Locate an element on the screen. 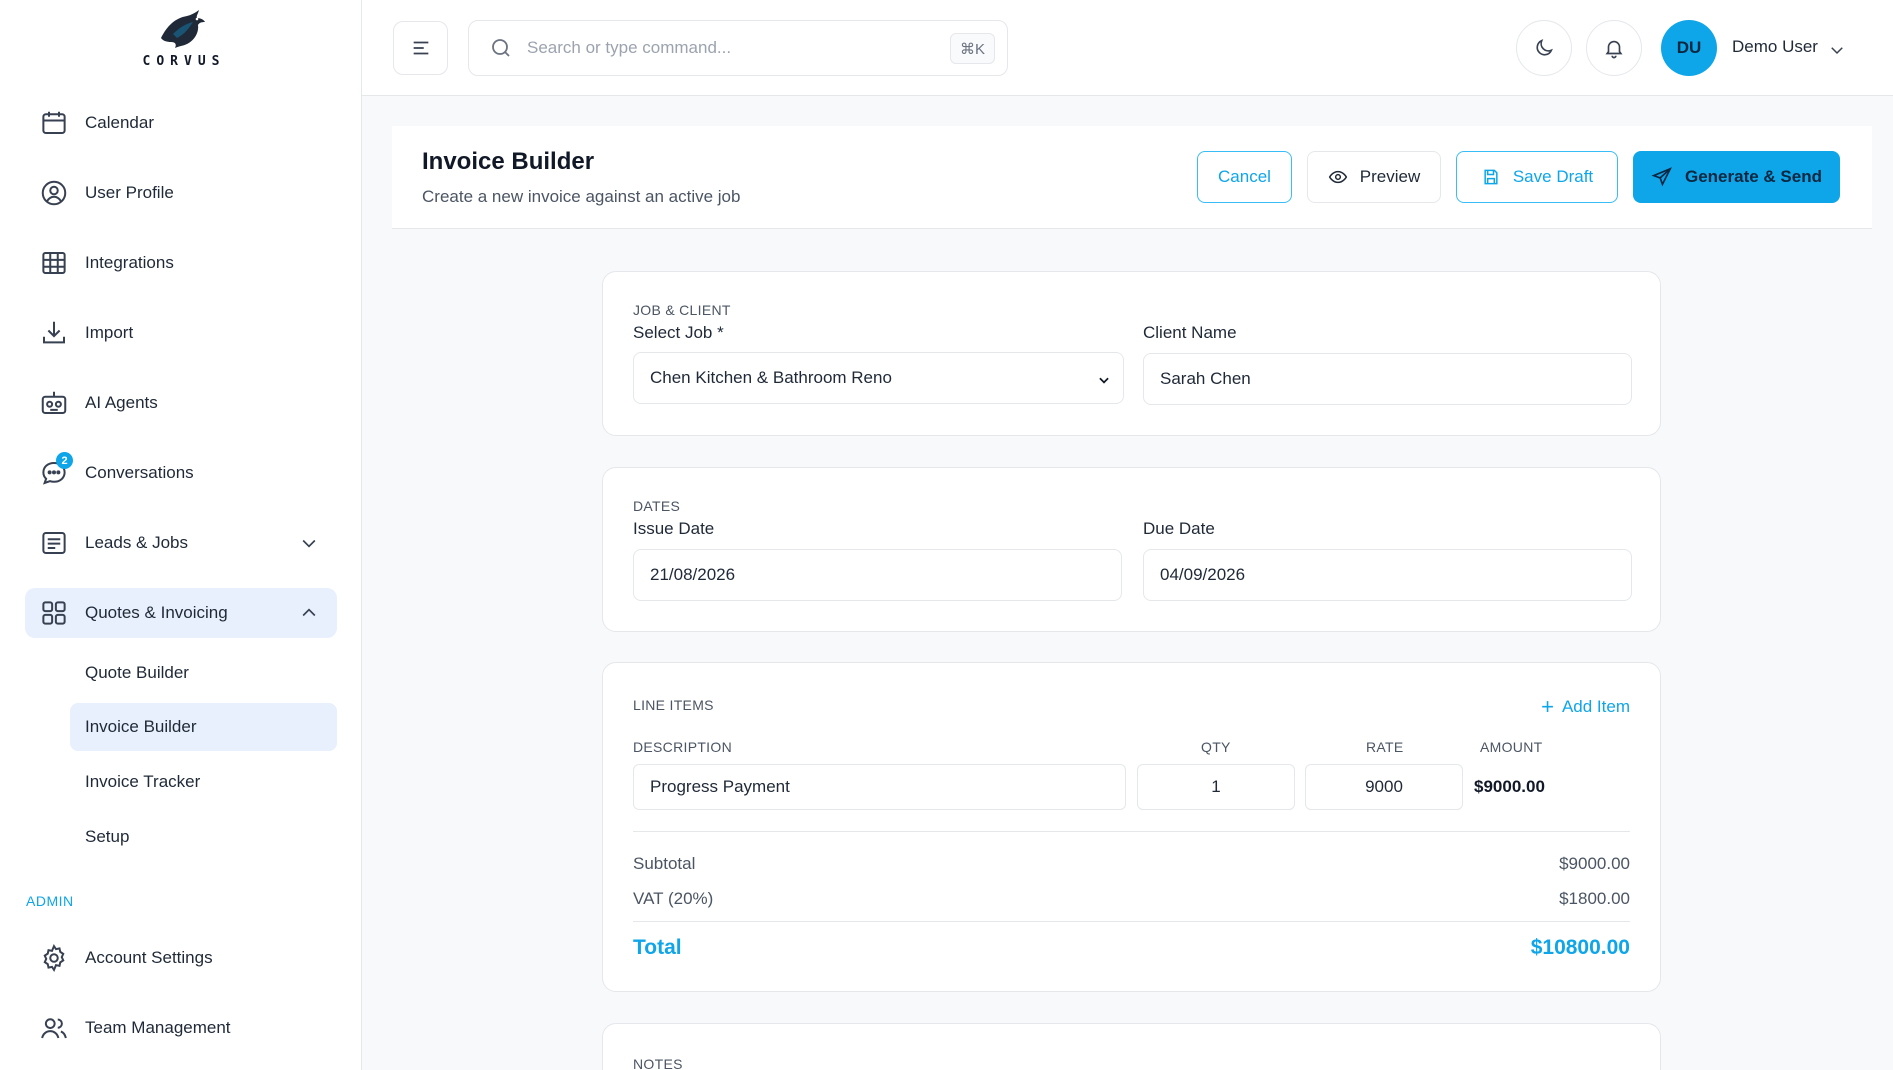  search-icon is located at coordinates (501, 48).